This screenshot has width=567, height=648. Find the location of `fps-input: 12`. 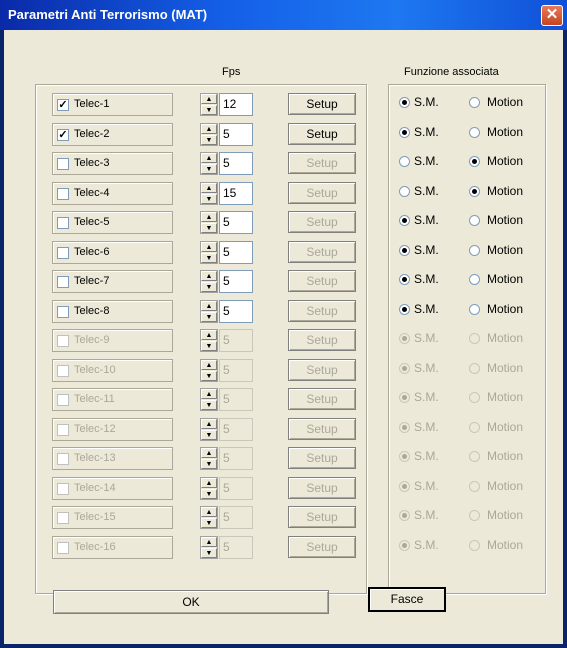

fps-input: 12 is located at coordinates (236, 104).